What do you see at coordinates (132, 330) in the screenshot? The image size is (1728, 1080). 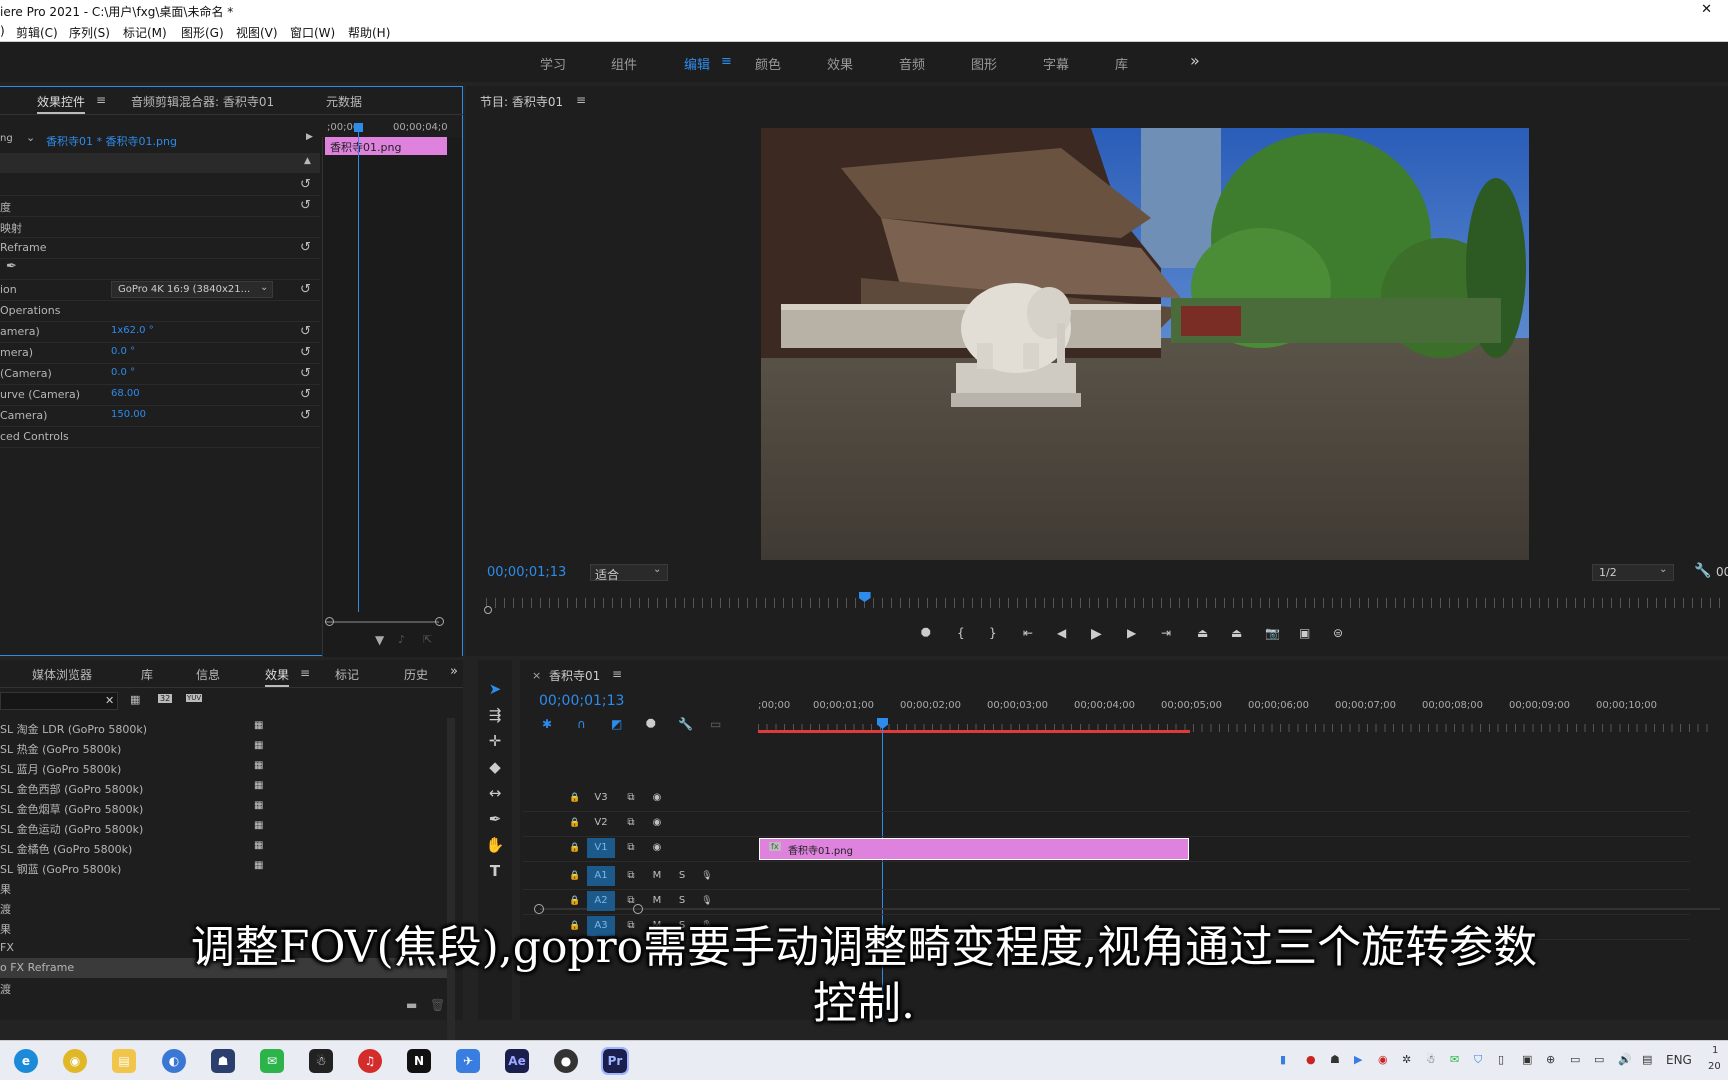 I see `property-value: 1x62.0 °` at bounding box center [132, 330].